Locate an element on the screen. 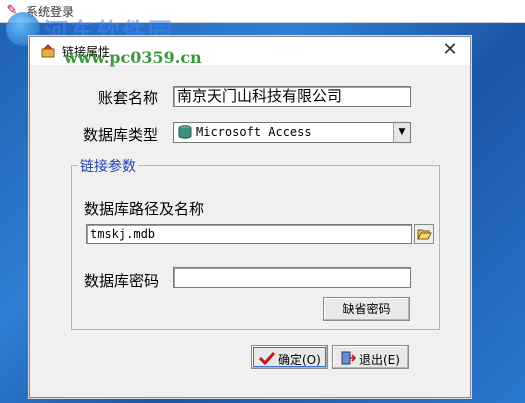  db-password-label: 数据库密码 is located at coordinates (122, 281).